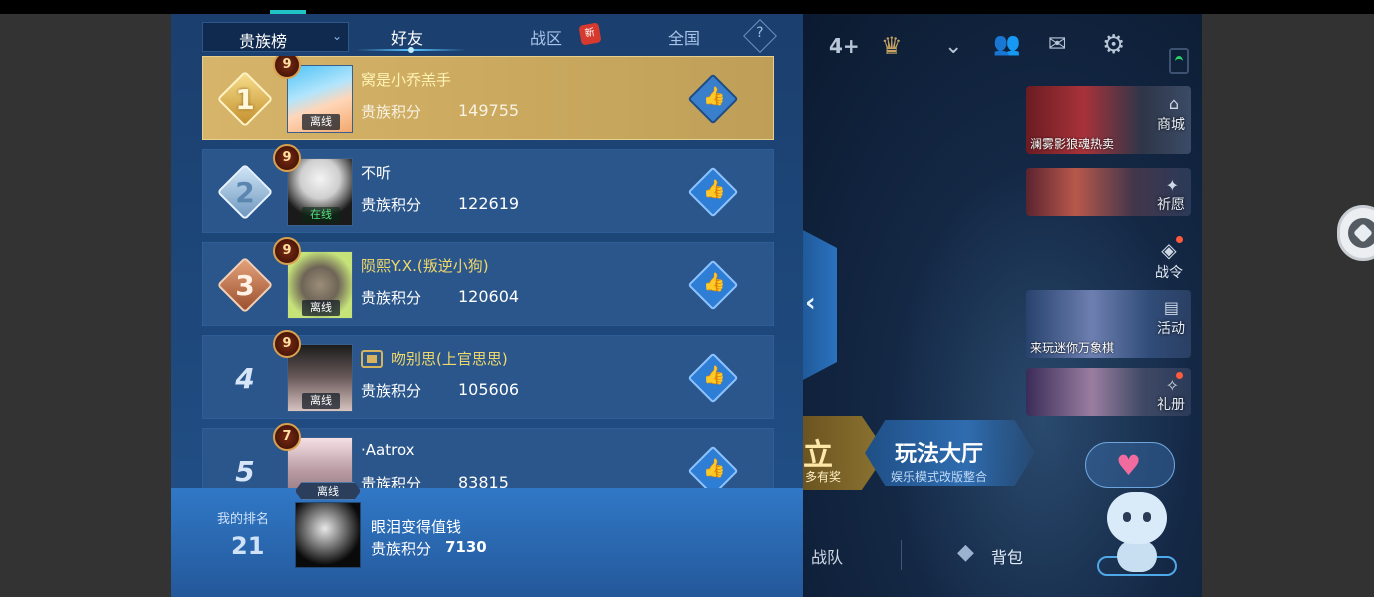  What do you see at coordinates (901, 555) in the screenshot?
I see `nav-divider` at bounding box center [901, 555].